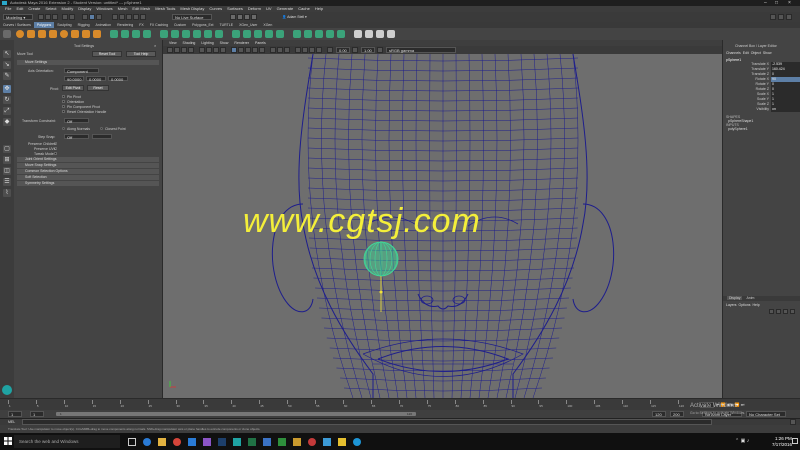 The image size is (800, 450). I want to click on explorer-icon, so click(162, 442).